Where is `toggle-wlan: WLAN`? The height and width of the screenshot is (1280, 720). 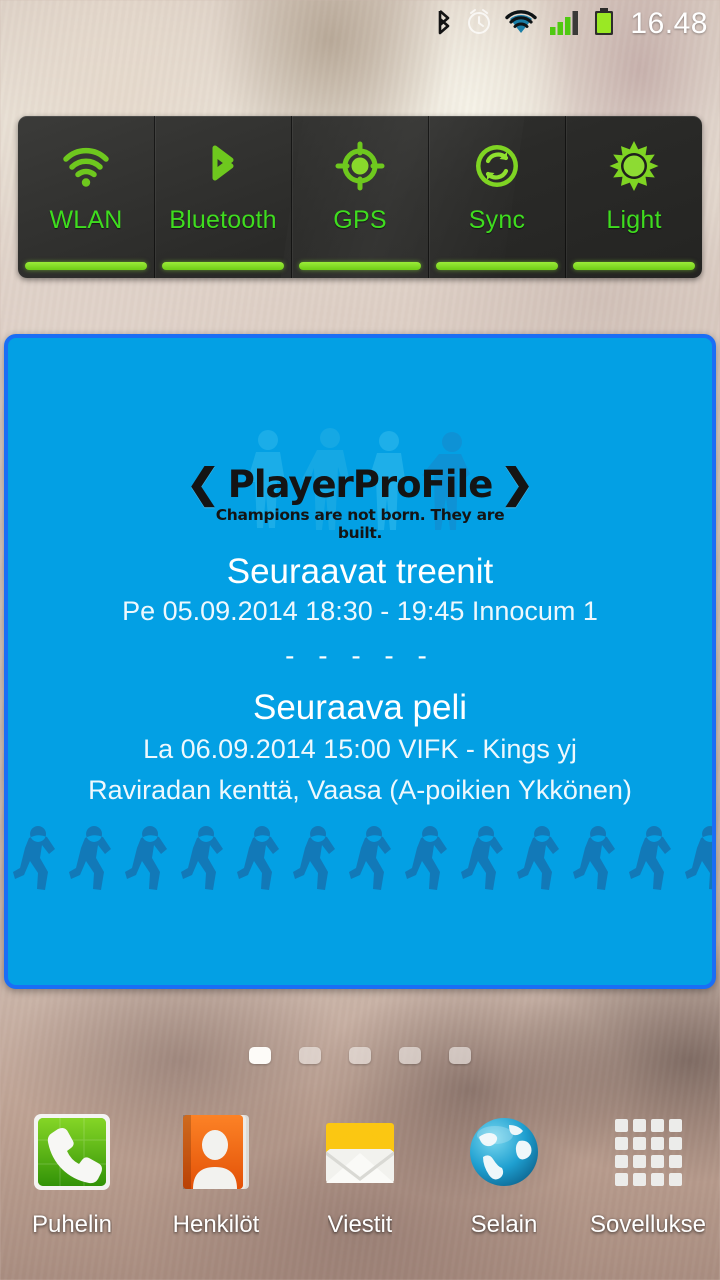 toggle-wlan: WLAN is located at coordinates (86, 197).